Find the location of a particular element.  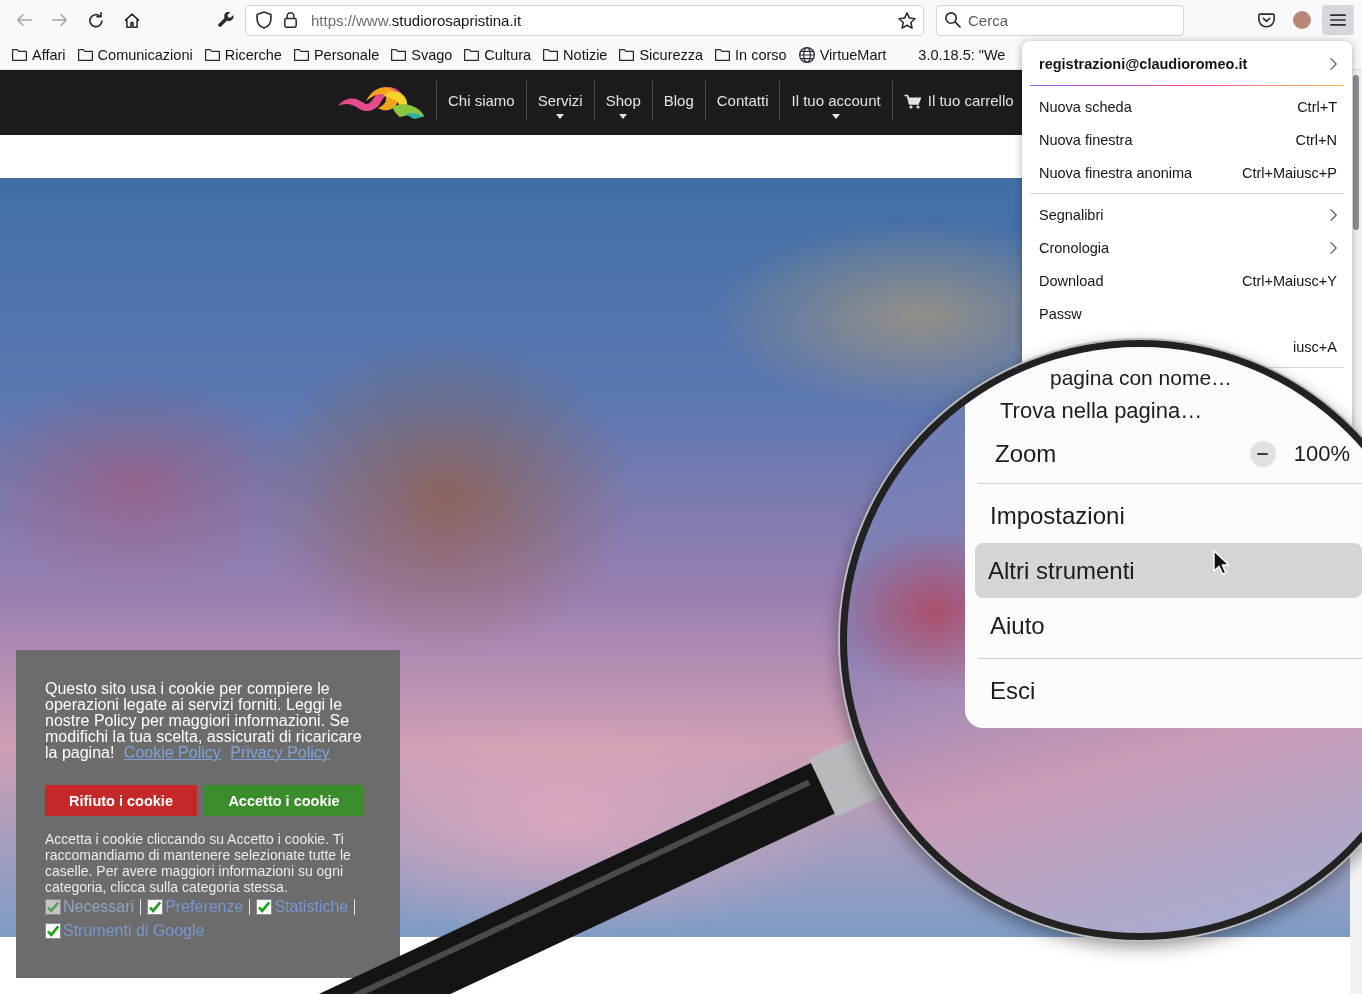

avatar-icon is located at coordinates (1302, 20).